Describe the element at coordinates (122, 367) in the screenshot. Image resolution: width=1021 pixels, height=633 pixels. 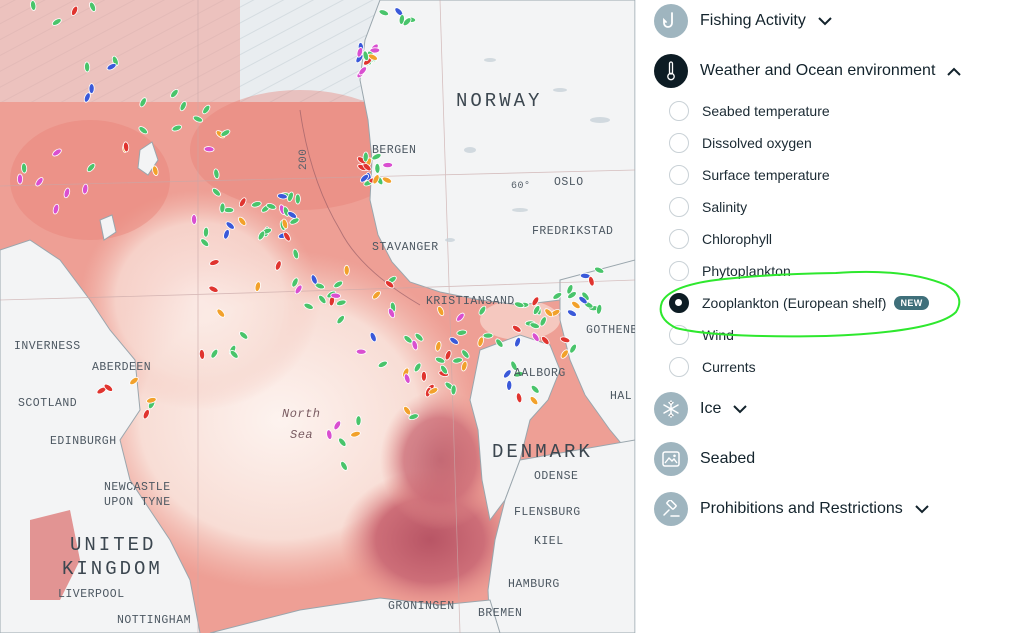
I see `map-label-aberdeen: ABERDEEN` at that location.